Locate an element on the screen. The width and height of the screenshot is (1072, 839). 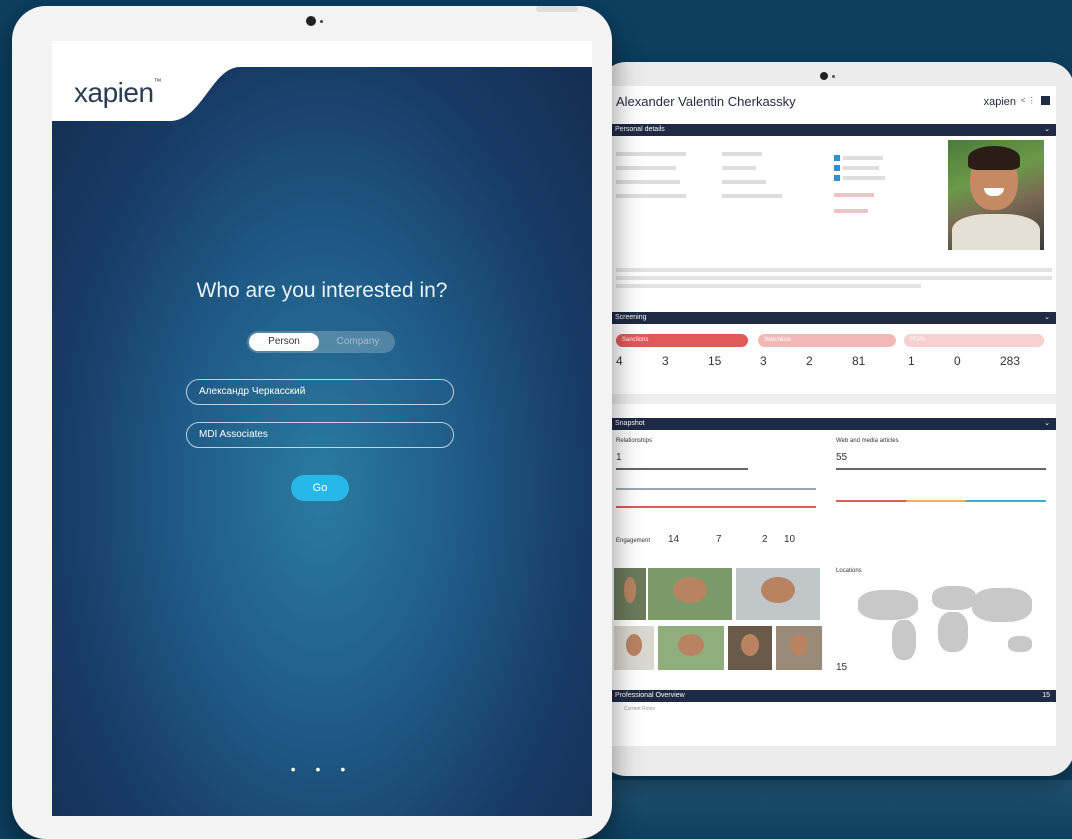
web-articles-count: 55 is located at coordinates (842, 457).